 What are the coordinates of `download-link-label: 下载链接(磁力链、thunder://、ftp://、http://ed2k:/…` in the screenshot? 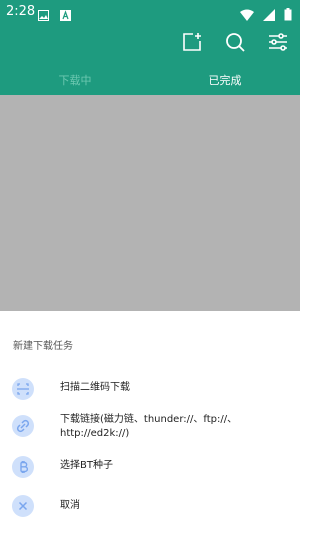 It's located at (149, 426).